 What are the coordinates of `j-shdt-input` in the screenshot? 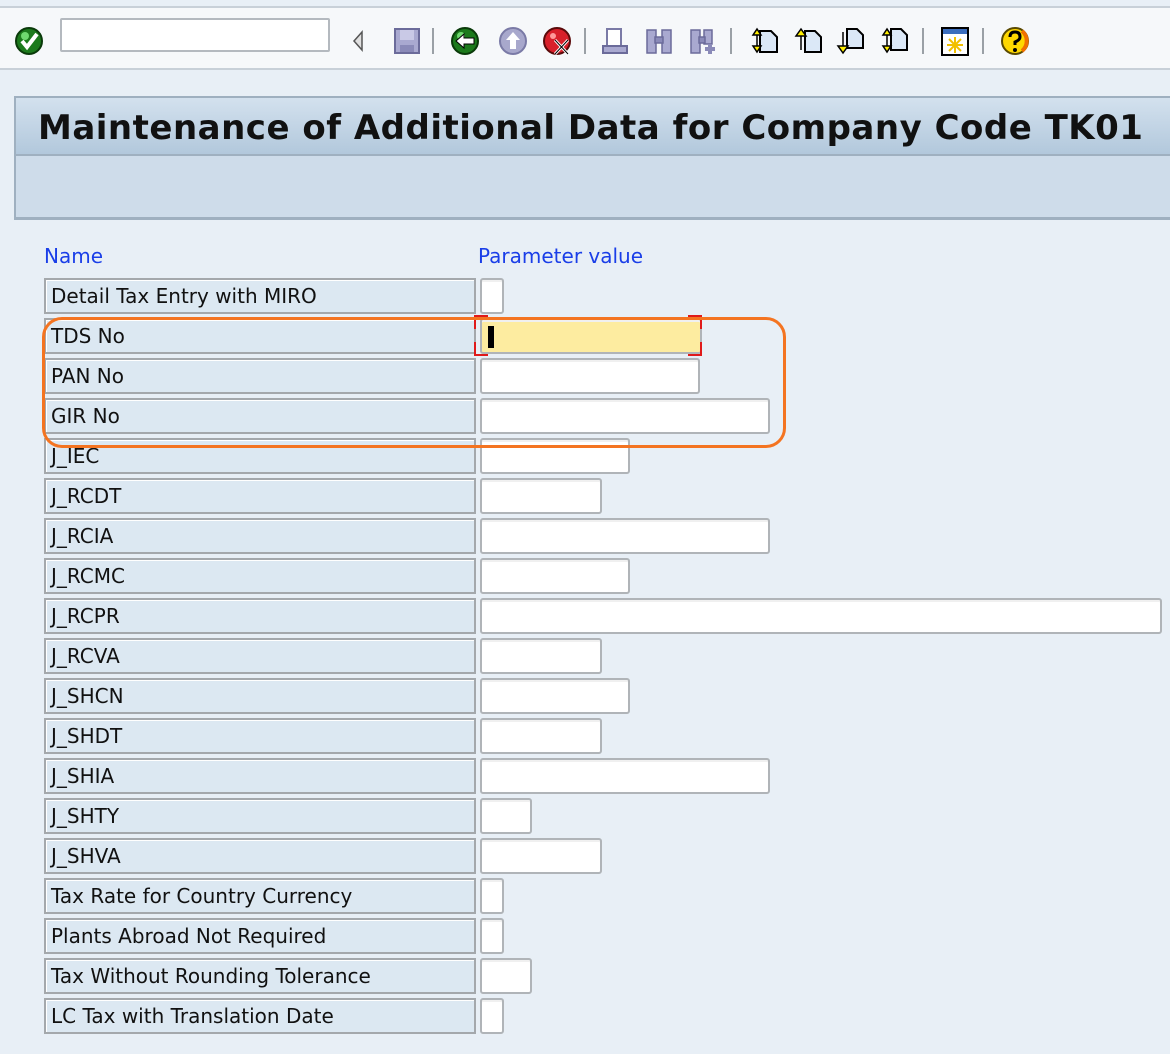 It's located at (541, 736).